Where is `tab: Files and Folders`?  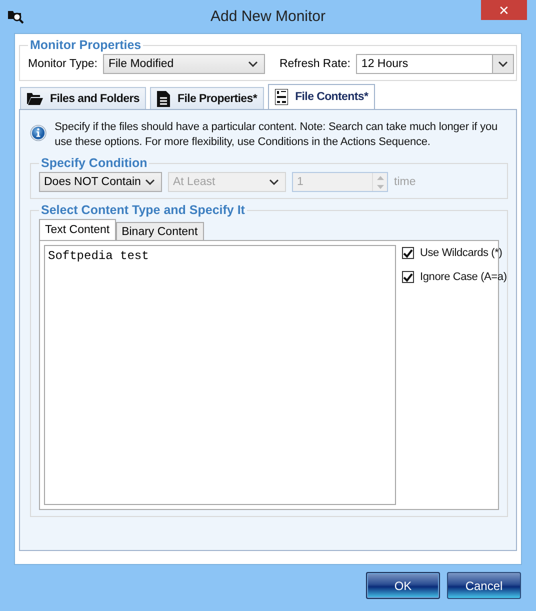 tab: Files and Folders is located at coordinates (83, 98).